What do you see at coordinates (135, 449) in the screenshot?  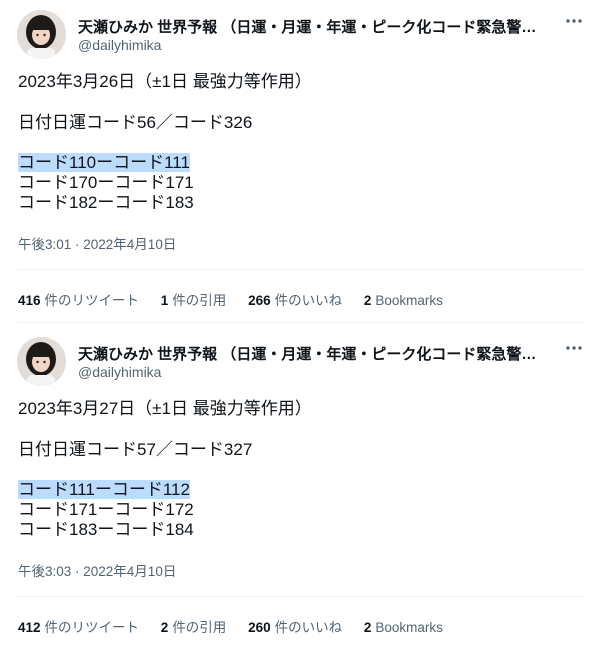 I see `tweet-text-line: 日付日運コード57／コード327` at bounding box center [135, 449].